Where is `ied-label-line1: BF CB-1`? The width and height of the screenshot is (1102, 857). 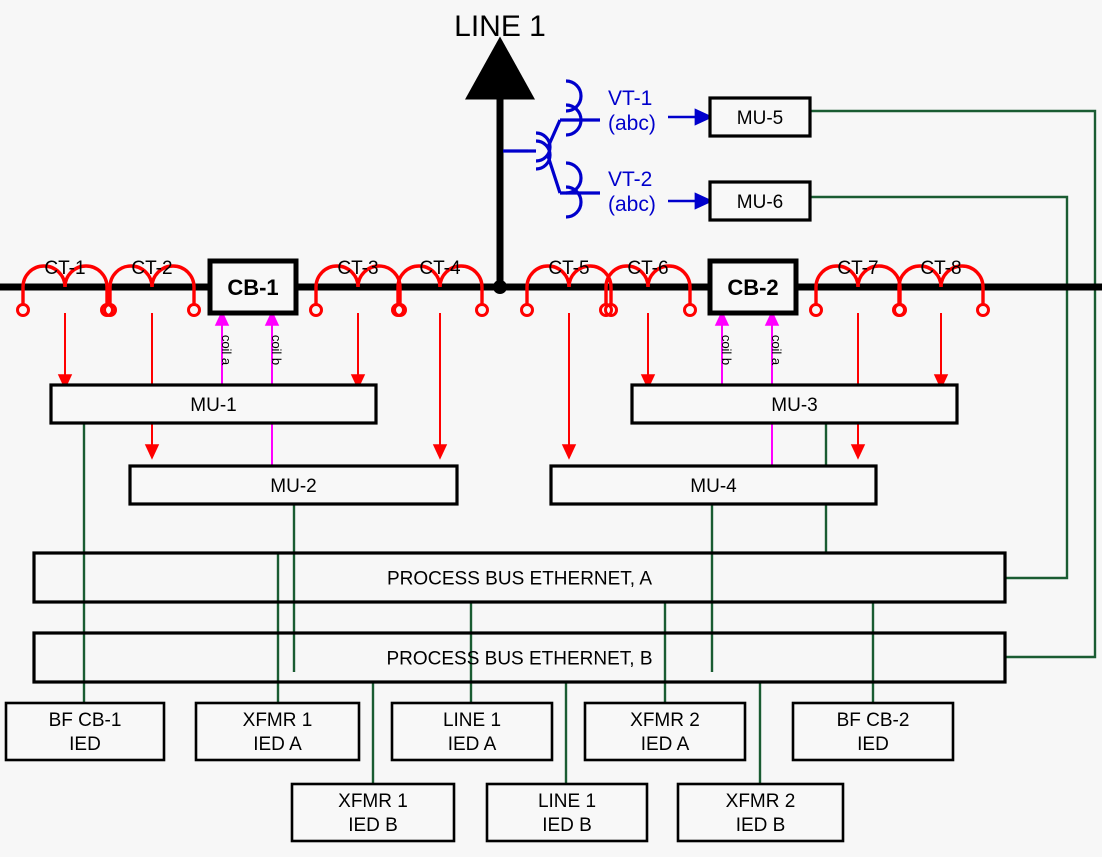
ied-label-line1: BF CB-1 is located at coordinates (85, 720).